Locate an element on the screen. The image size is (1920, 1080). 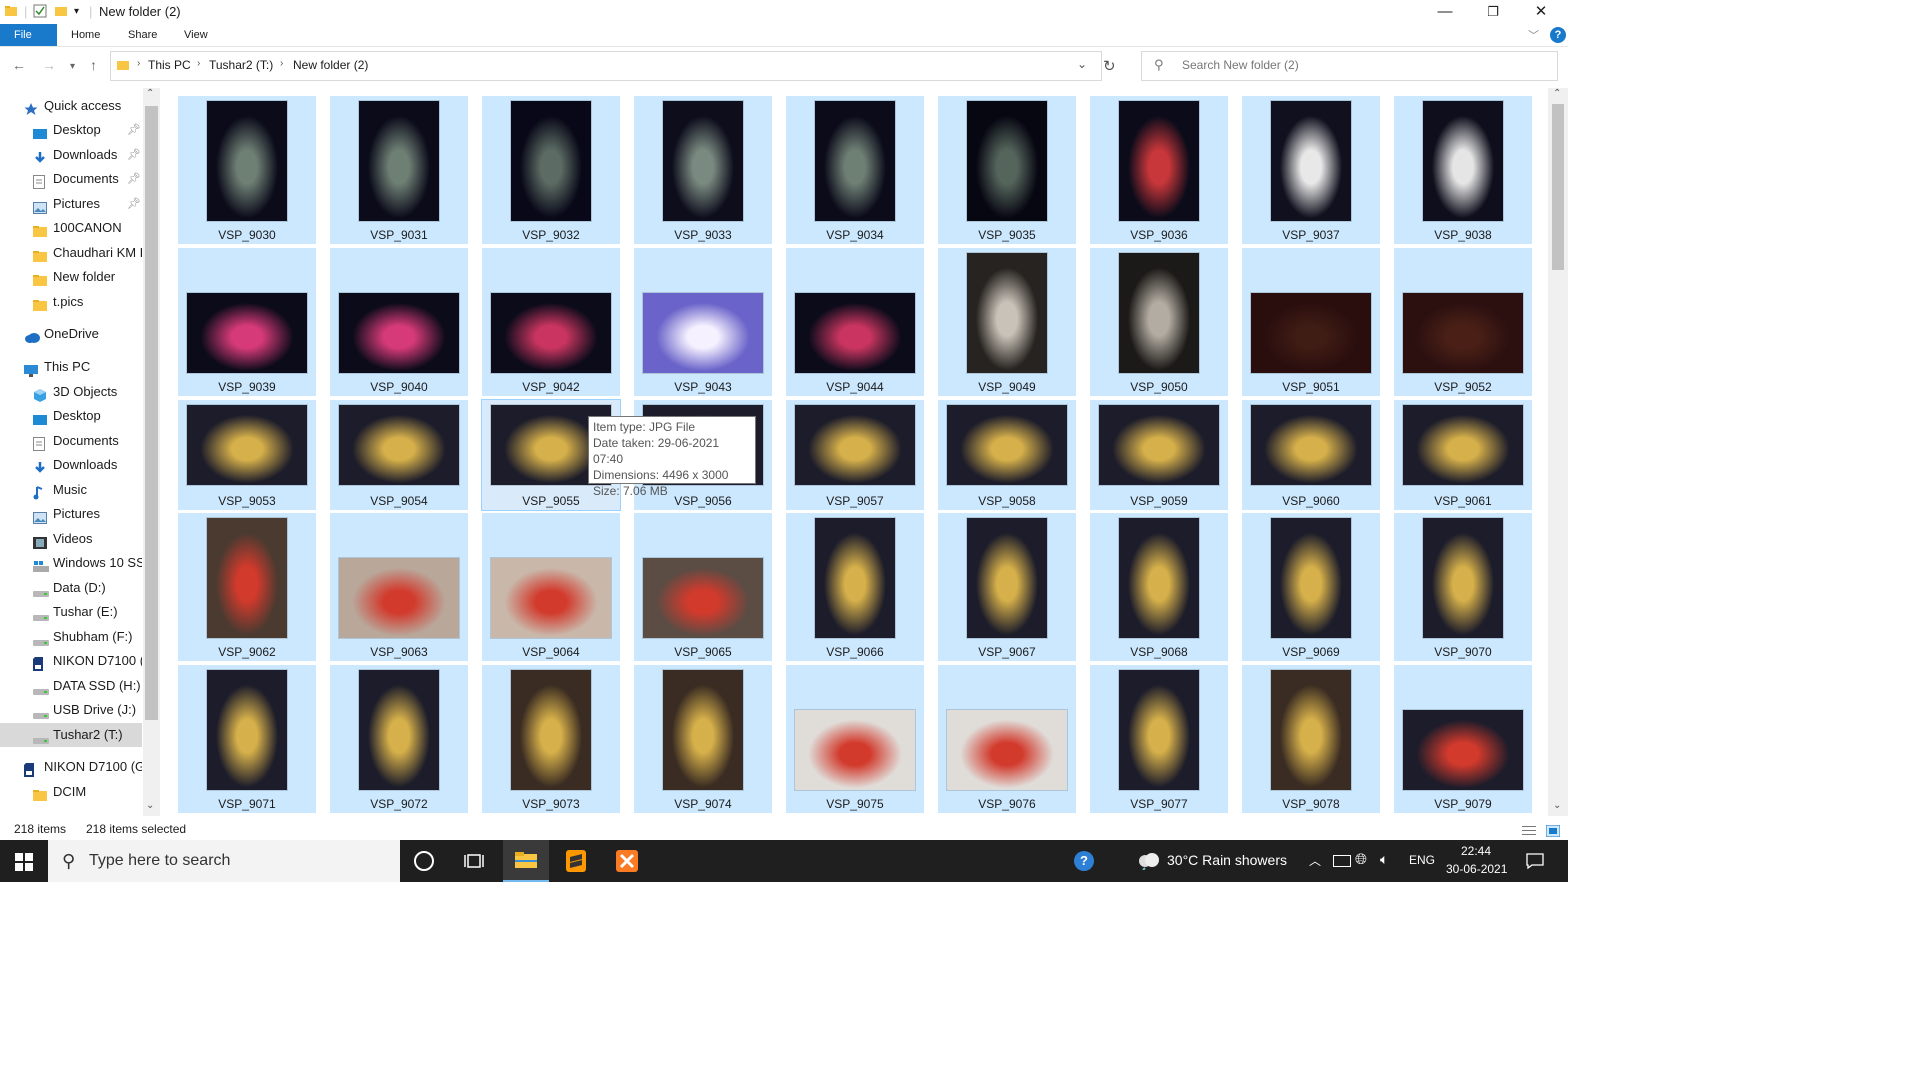
battery-icon is located at coordinates (1342, 861).